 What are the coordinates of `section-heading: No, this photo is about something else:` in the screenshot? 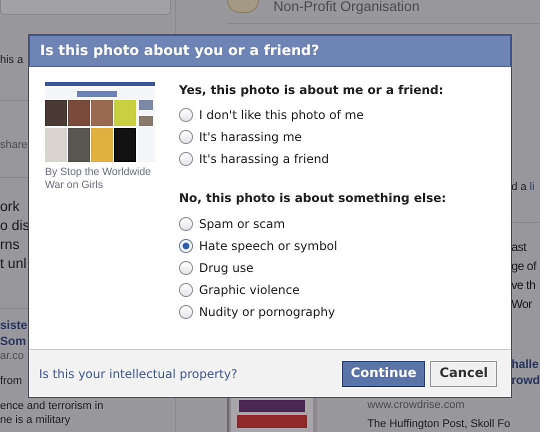 It's located at (312, 198).